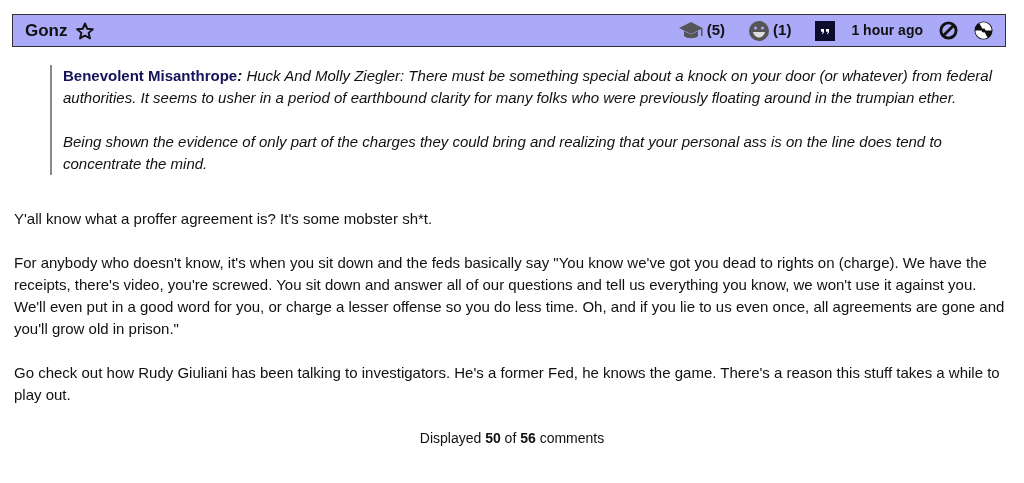 The image size is (1024, 483). What do you see at coordinates (782, 30) in the screenshot?
I see `count-label: (1)` at bounding box center [782, 30].